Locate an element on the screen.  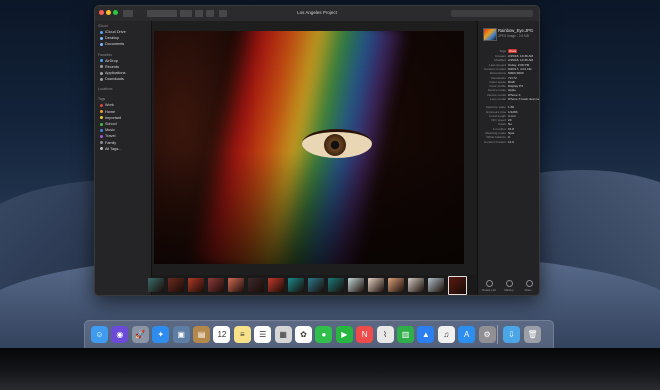
sidebar-item: Desktop is located at coordinates (109, 38).